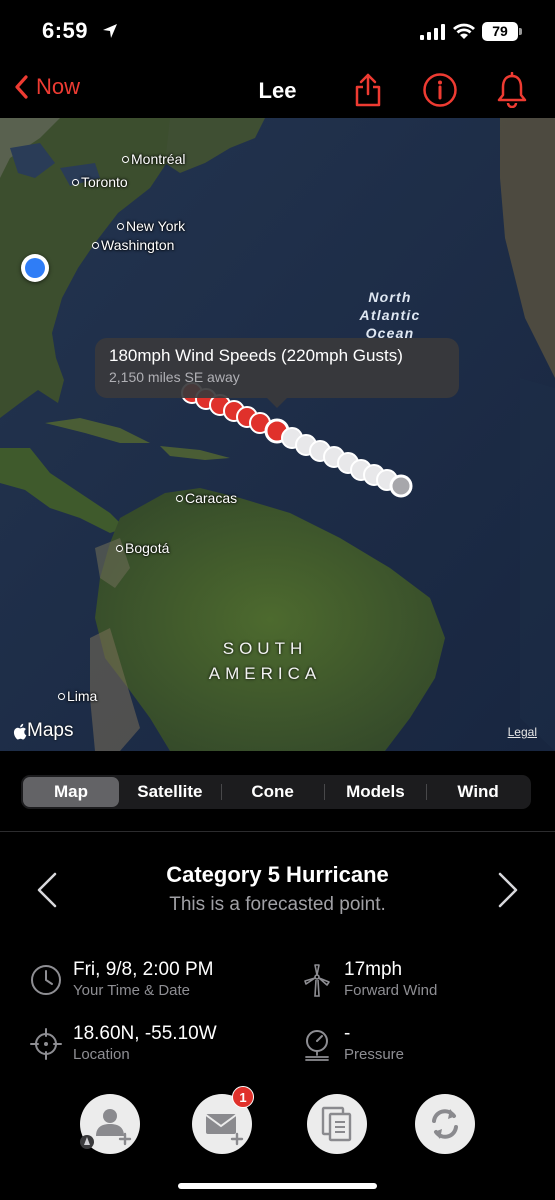 The height and width of the screenshot is (1200, 555). I want to click on maps-logo: Maps, so click(42, 731).